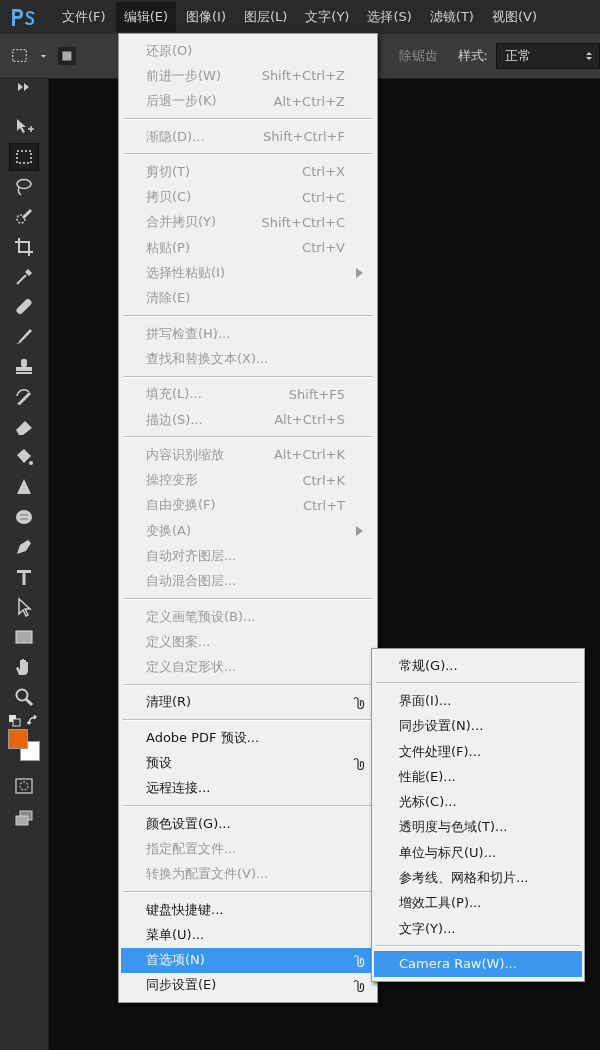 This screenshot has width=600, height=1050. I want to click on shortcut-label: Shift+F5, so click(316, 394).